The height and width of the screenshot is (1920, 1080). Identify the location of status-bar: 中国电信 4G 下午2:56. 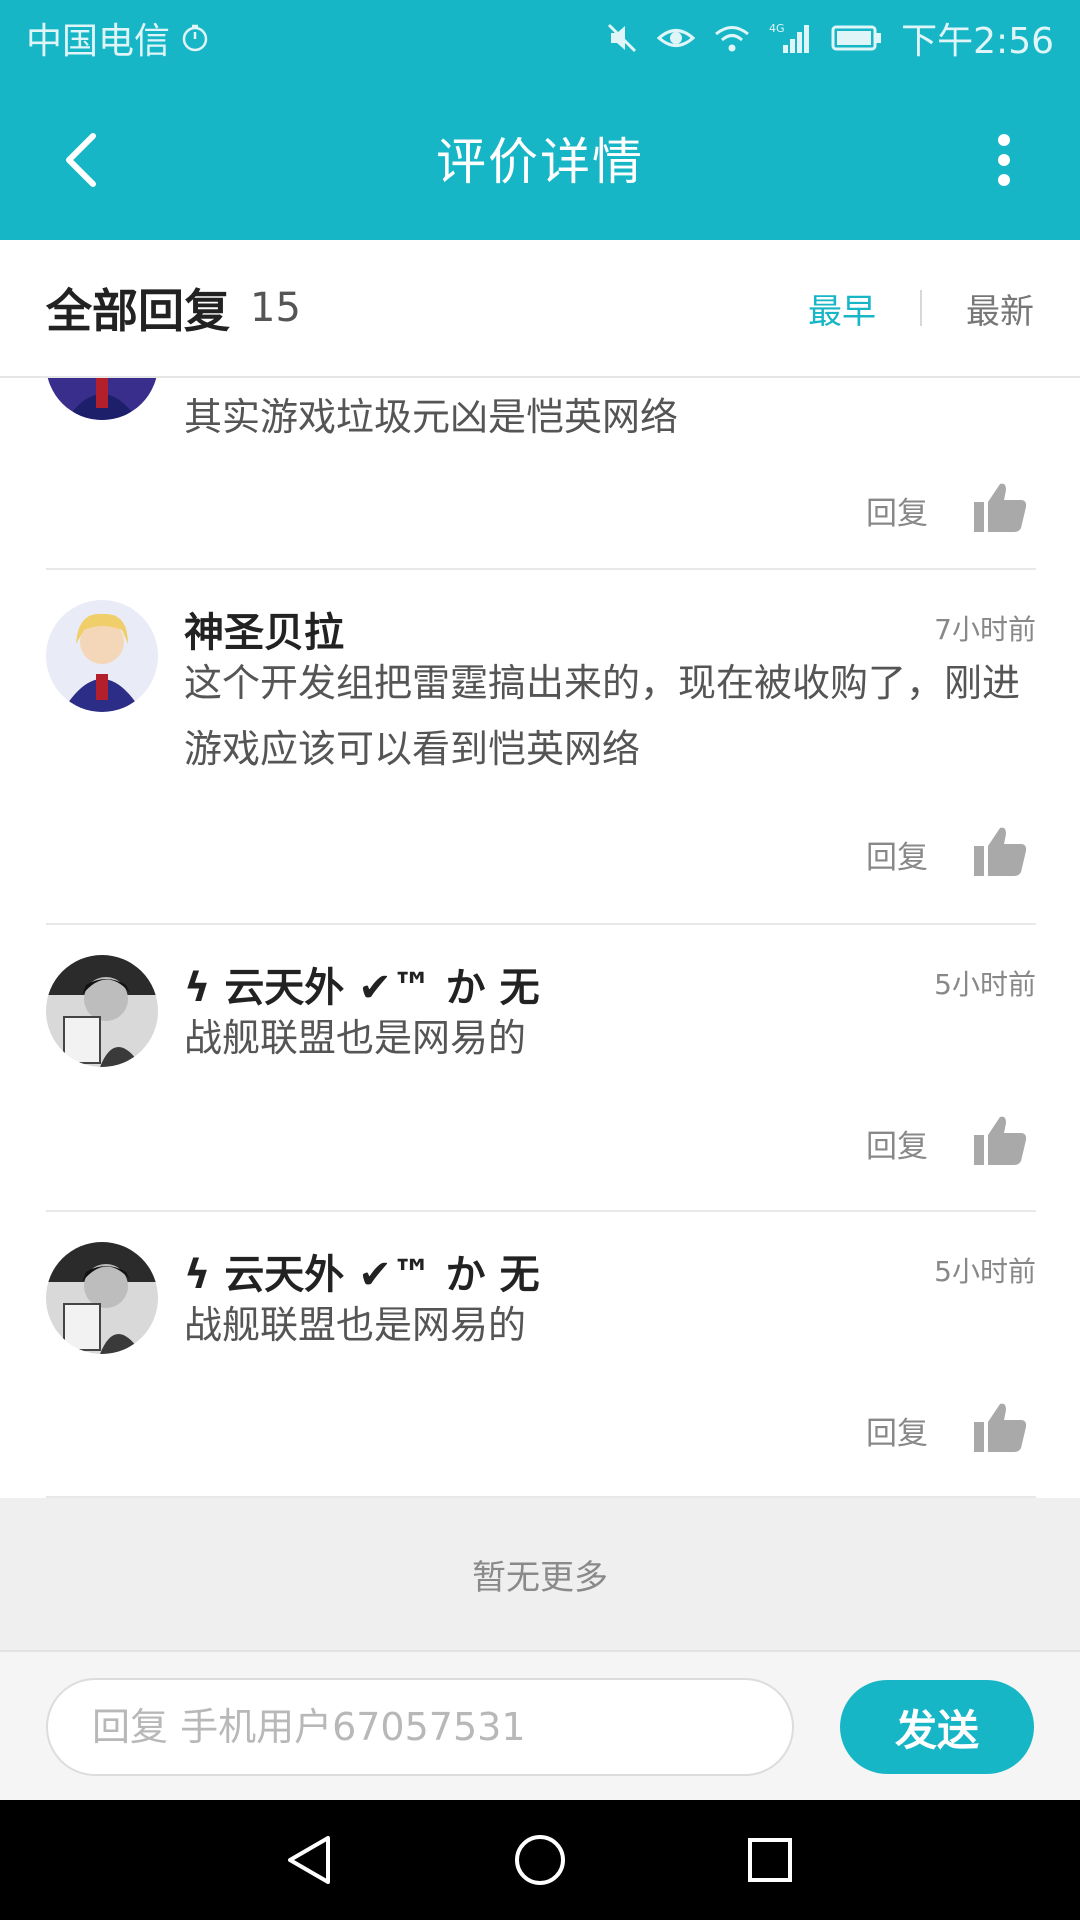
(540, 37).